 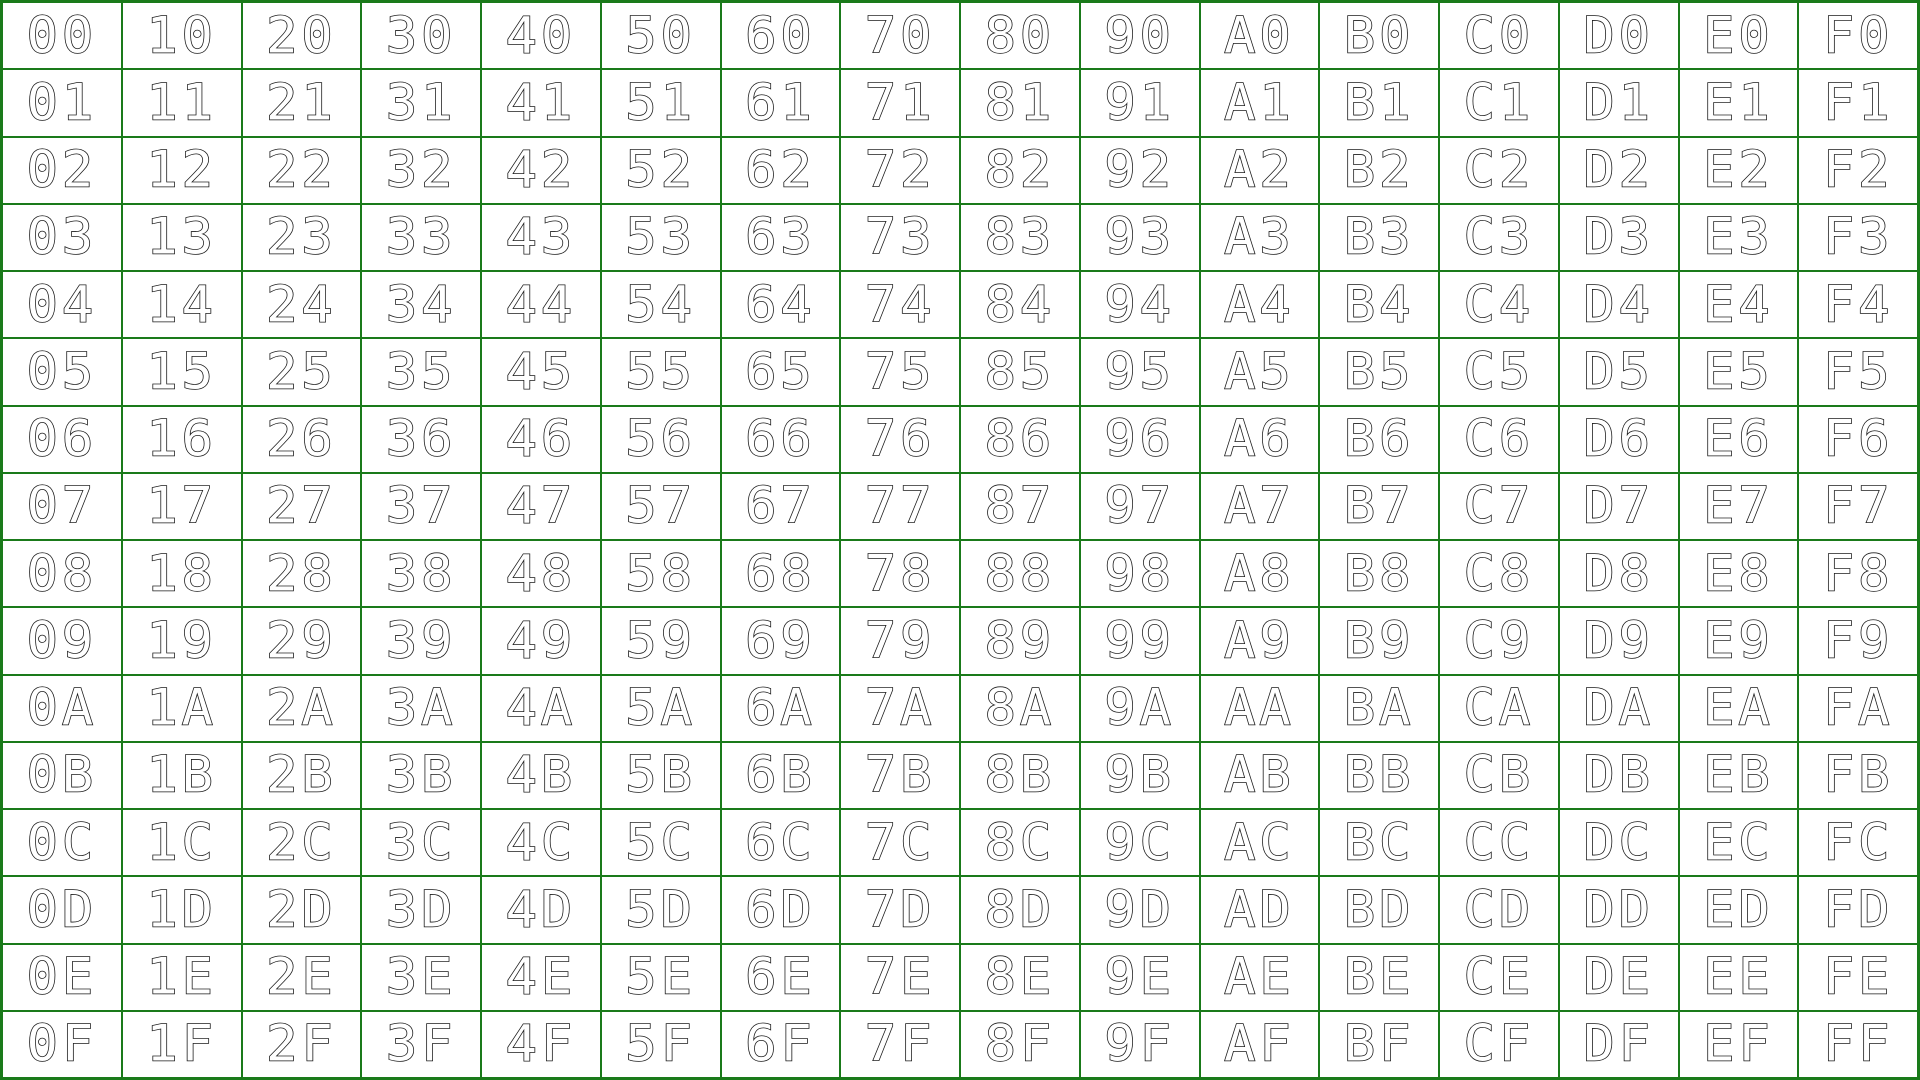 What do you see at coordinates (660, 910) in the screenshot?
I see `hex-cell: 5D` at bounding box center [660, 910].